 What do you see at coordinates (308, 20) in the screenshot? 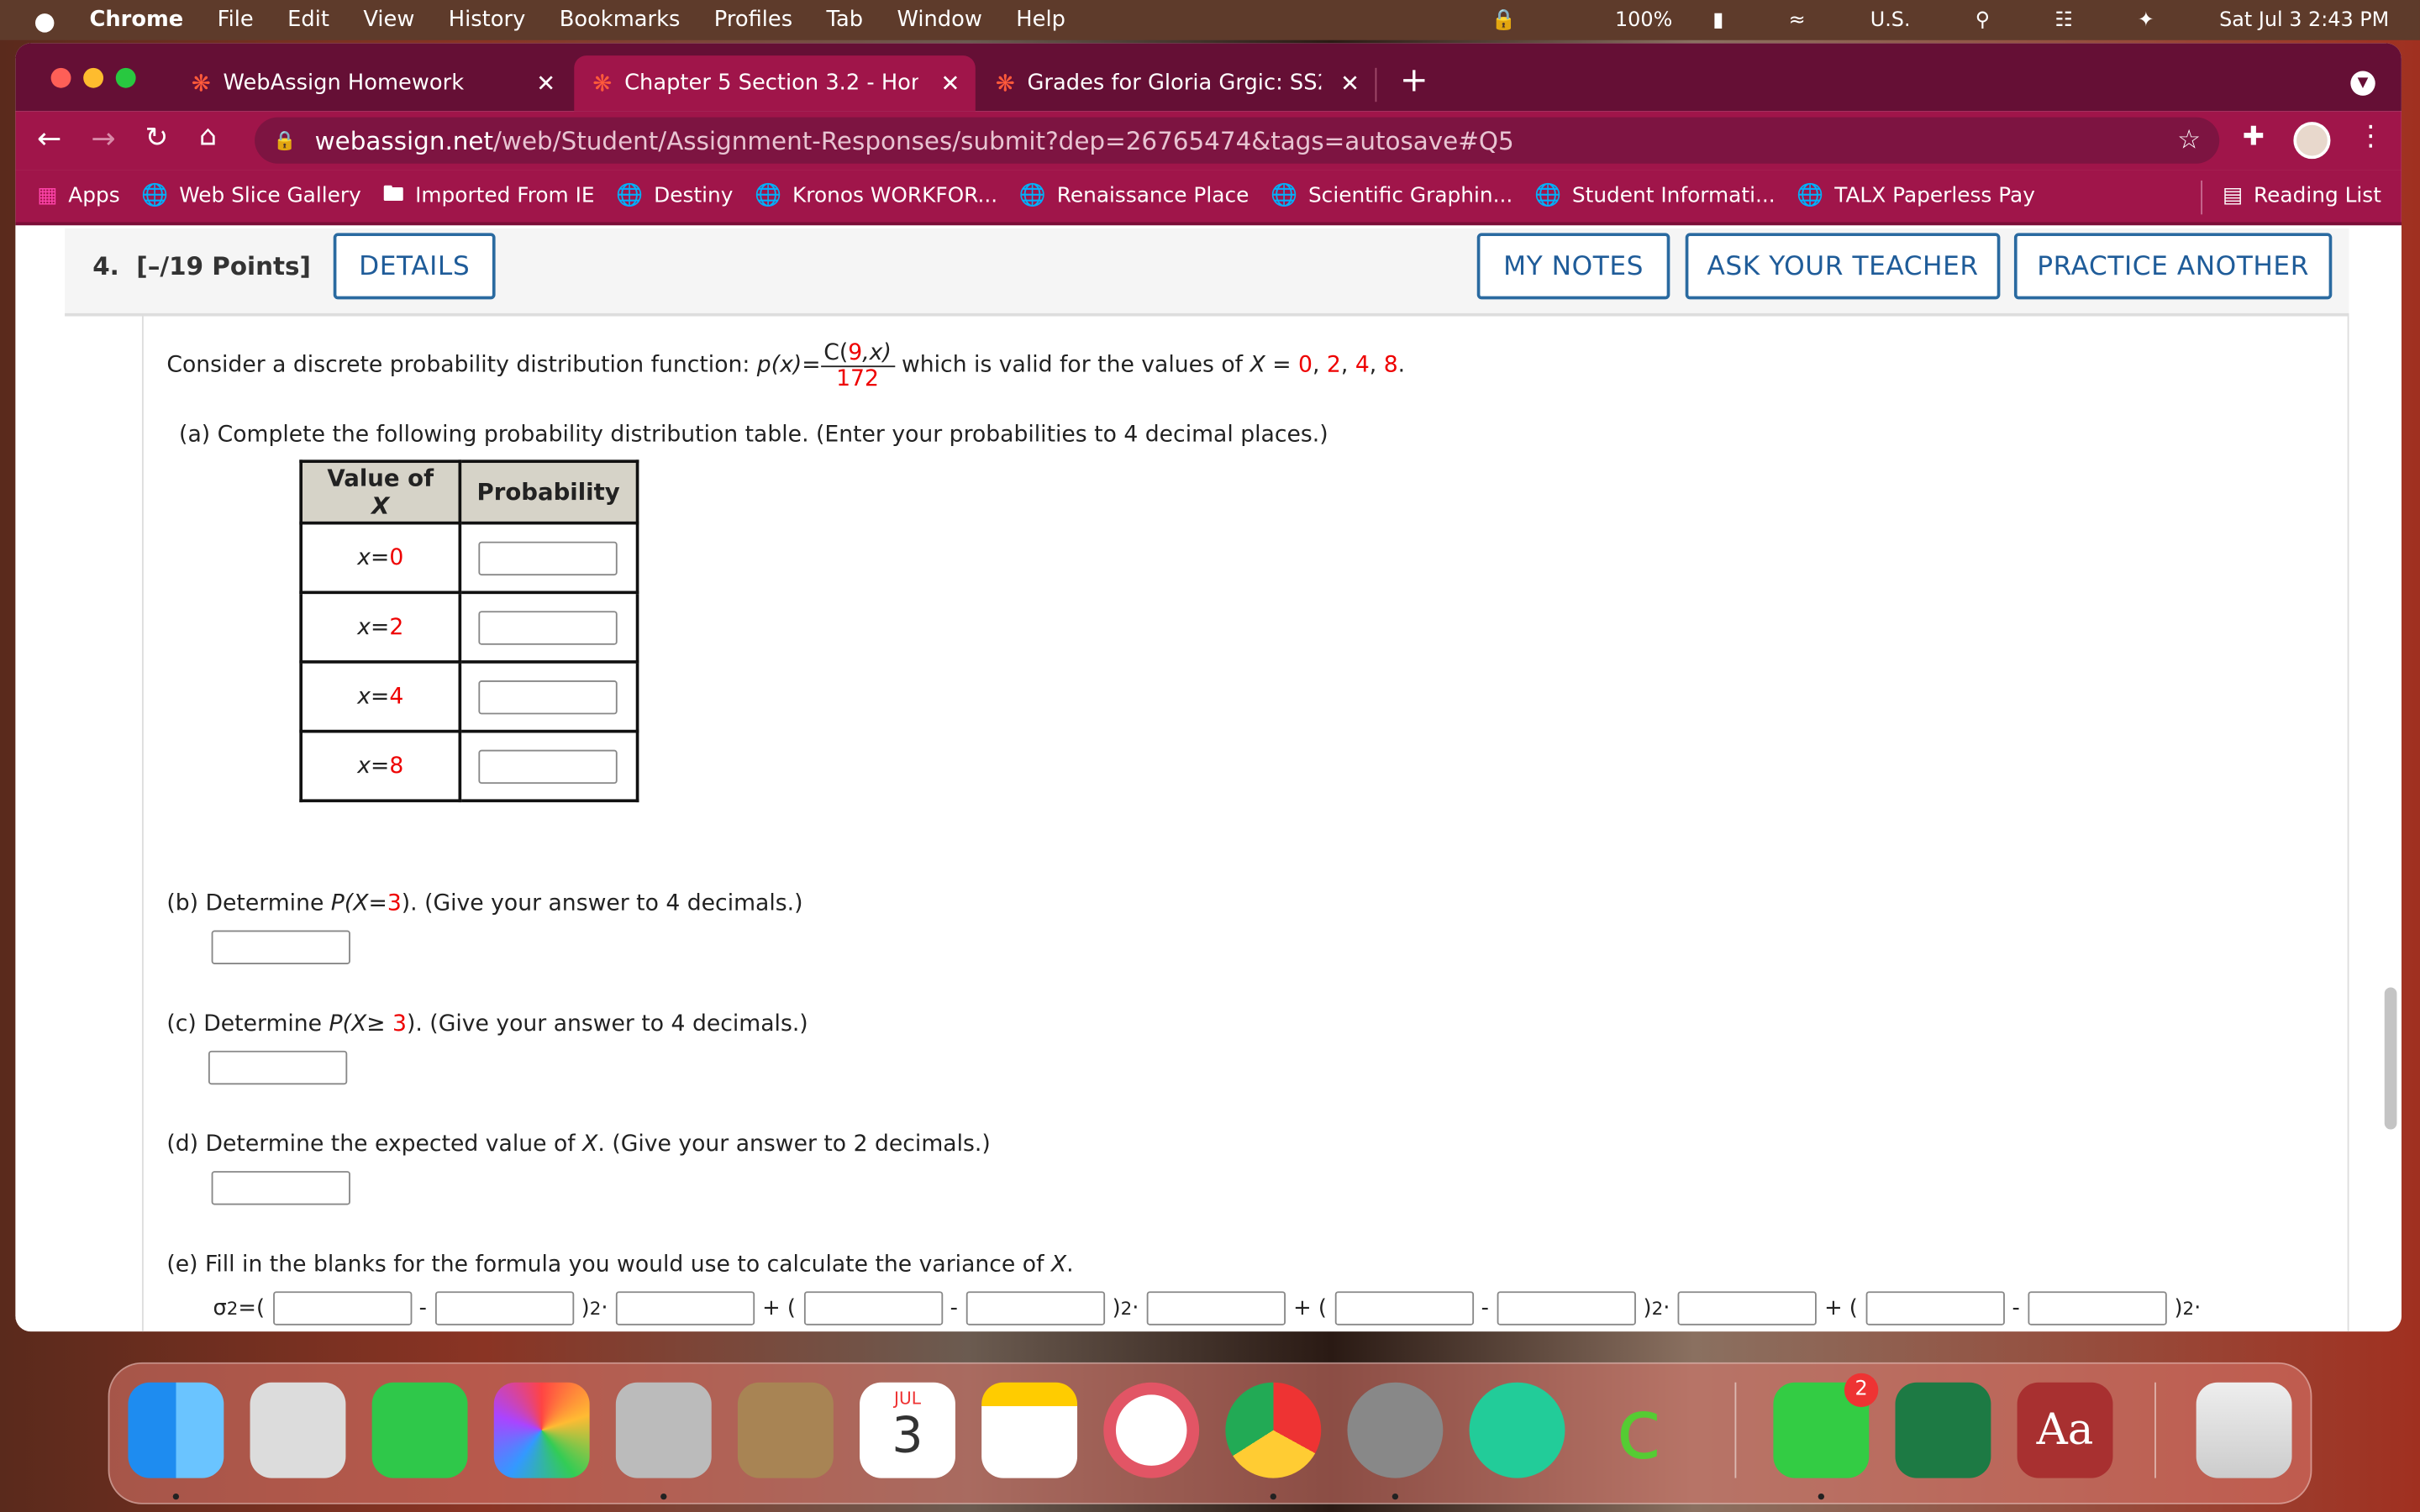
I see `menu-edit: Edit` at bounding box center [308, 20].